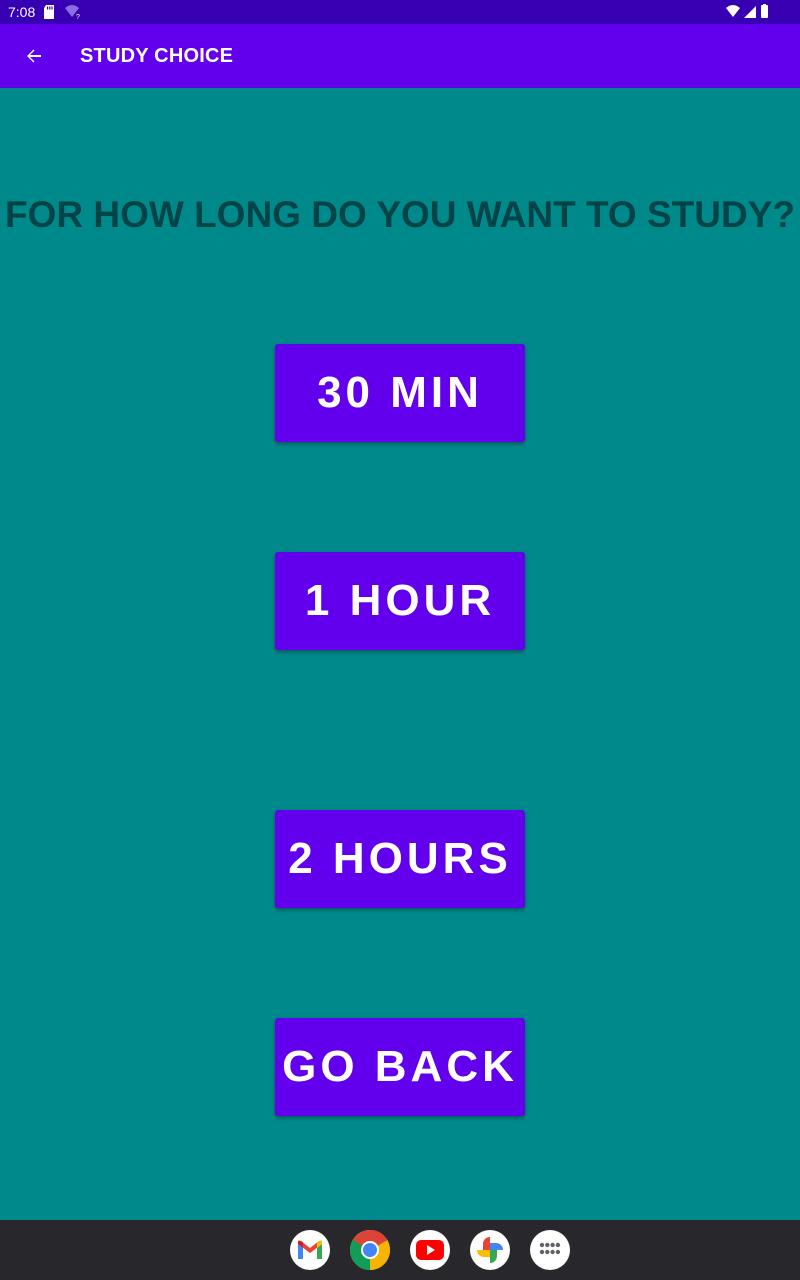 The image size is (800, 1280). I want to click on app-drawer-icon, so click(550, 1250).